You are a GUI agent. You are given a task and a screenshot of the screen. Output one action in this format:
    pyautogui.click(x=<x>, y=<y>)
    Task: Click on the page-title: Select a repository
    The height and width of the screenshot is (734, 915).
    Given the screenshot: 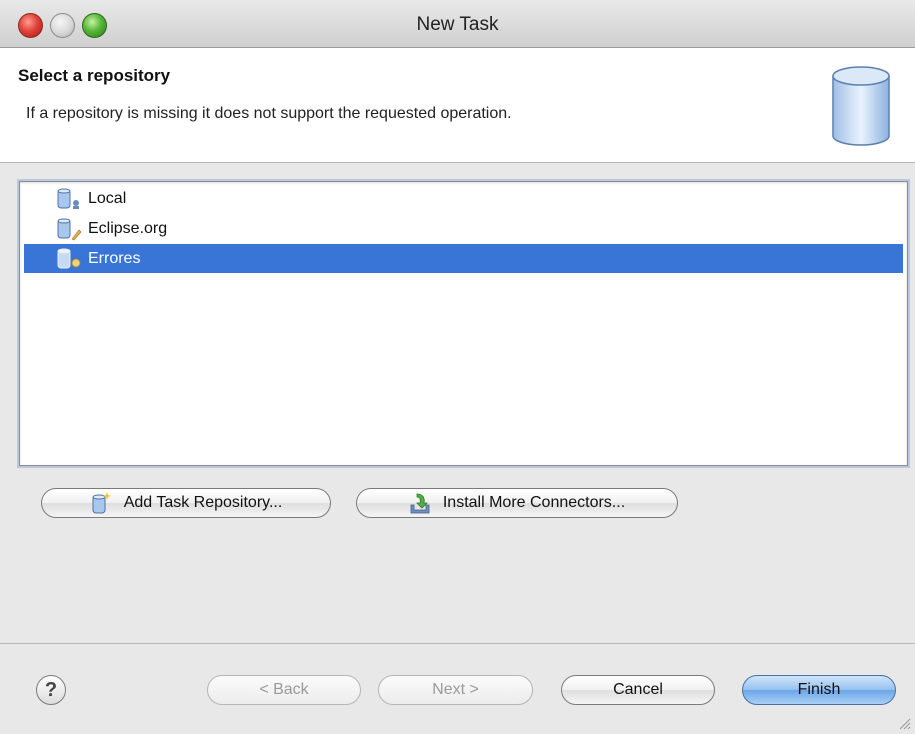 What is the action you would take?
    pyautogui.click(x=94, y=75)
    